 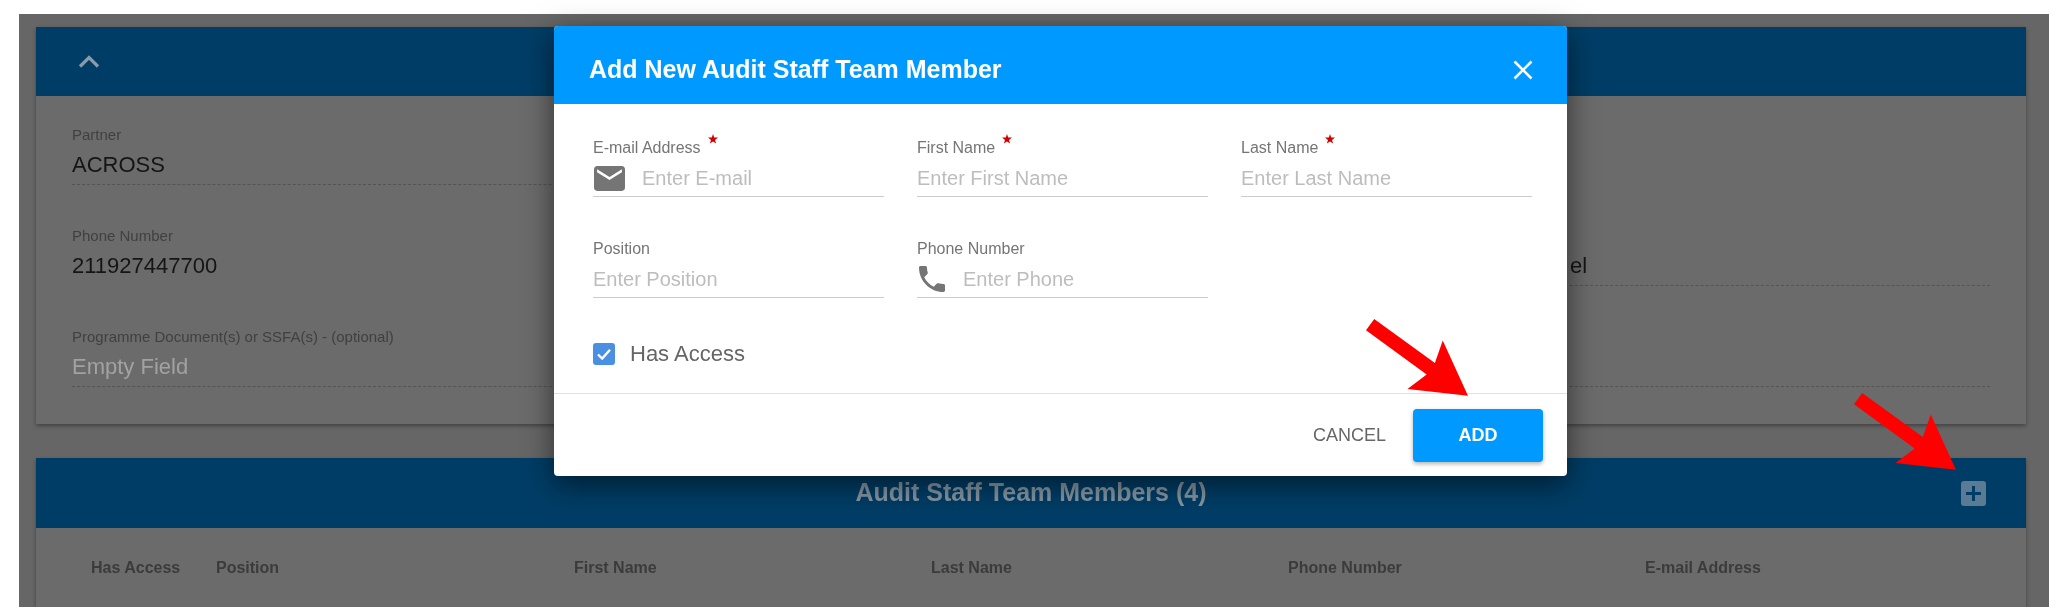 I want to click on dialog-title: Add New Audit Staff Team Member, so click(x=795, y=70).